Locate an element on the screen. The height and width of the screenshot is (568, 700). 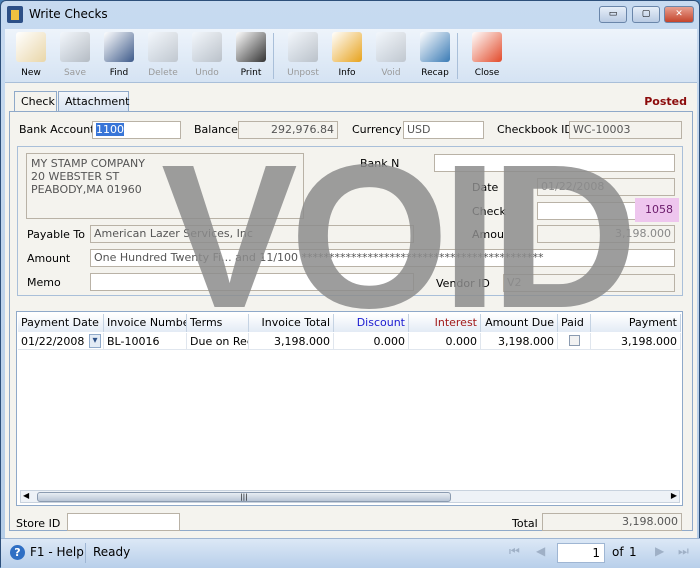
delete-button: Delete is located at coordinates (163, 56).